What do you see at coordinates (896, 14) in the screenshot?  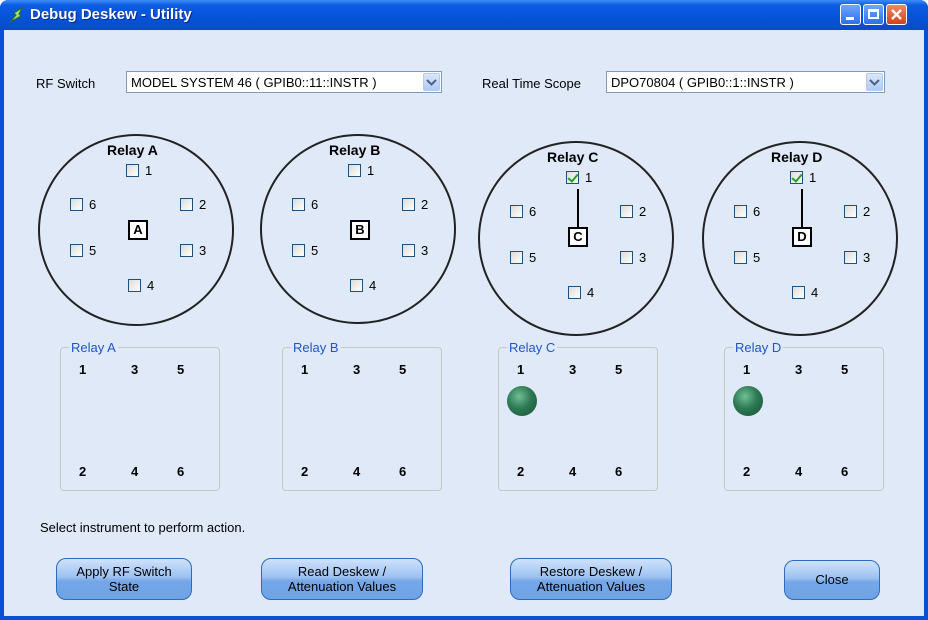 I see `close-window-button` at bounding box center [896, 14].